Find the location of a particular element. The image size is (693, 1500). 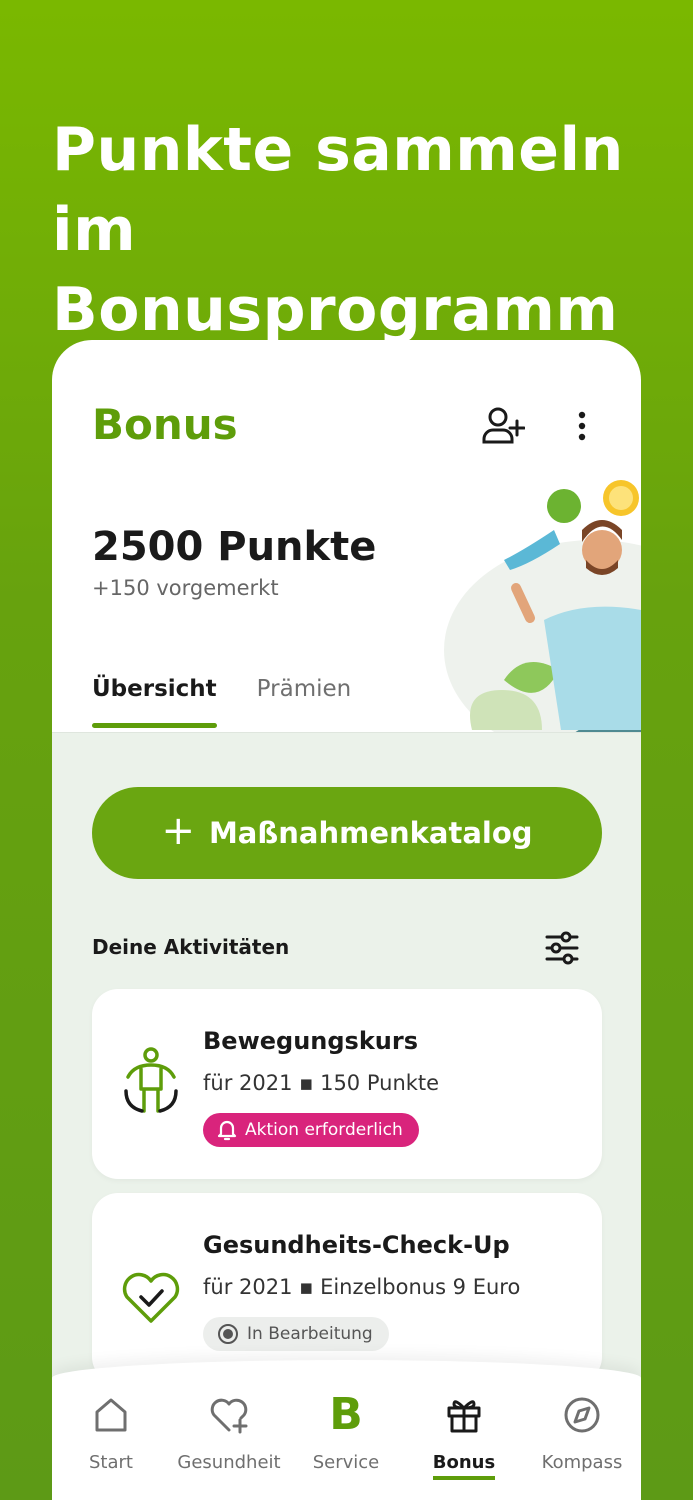

activity-title: Gesundheits-Check-Up is located at coordinates (356, 1245).